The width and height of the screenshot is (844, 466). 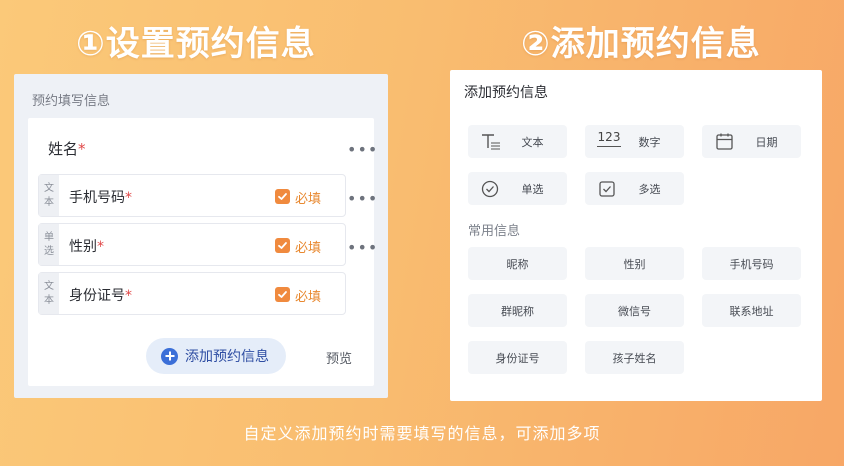 What do you see at coordinates (751, 263) in the screenshot?
I see `common-item-button: 手机号码` at bounding box center [751, 263].